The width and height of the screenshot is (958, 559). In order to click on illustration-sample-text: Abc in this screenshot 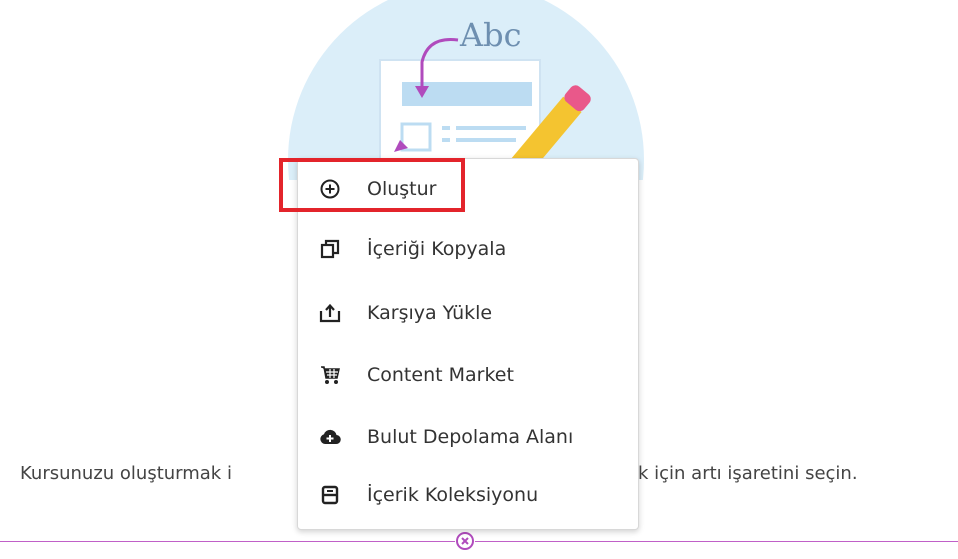, I will do `click(490, 35)`.